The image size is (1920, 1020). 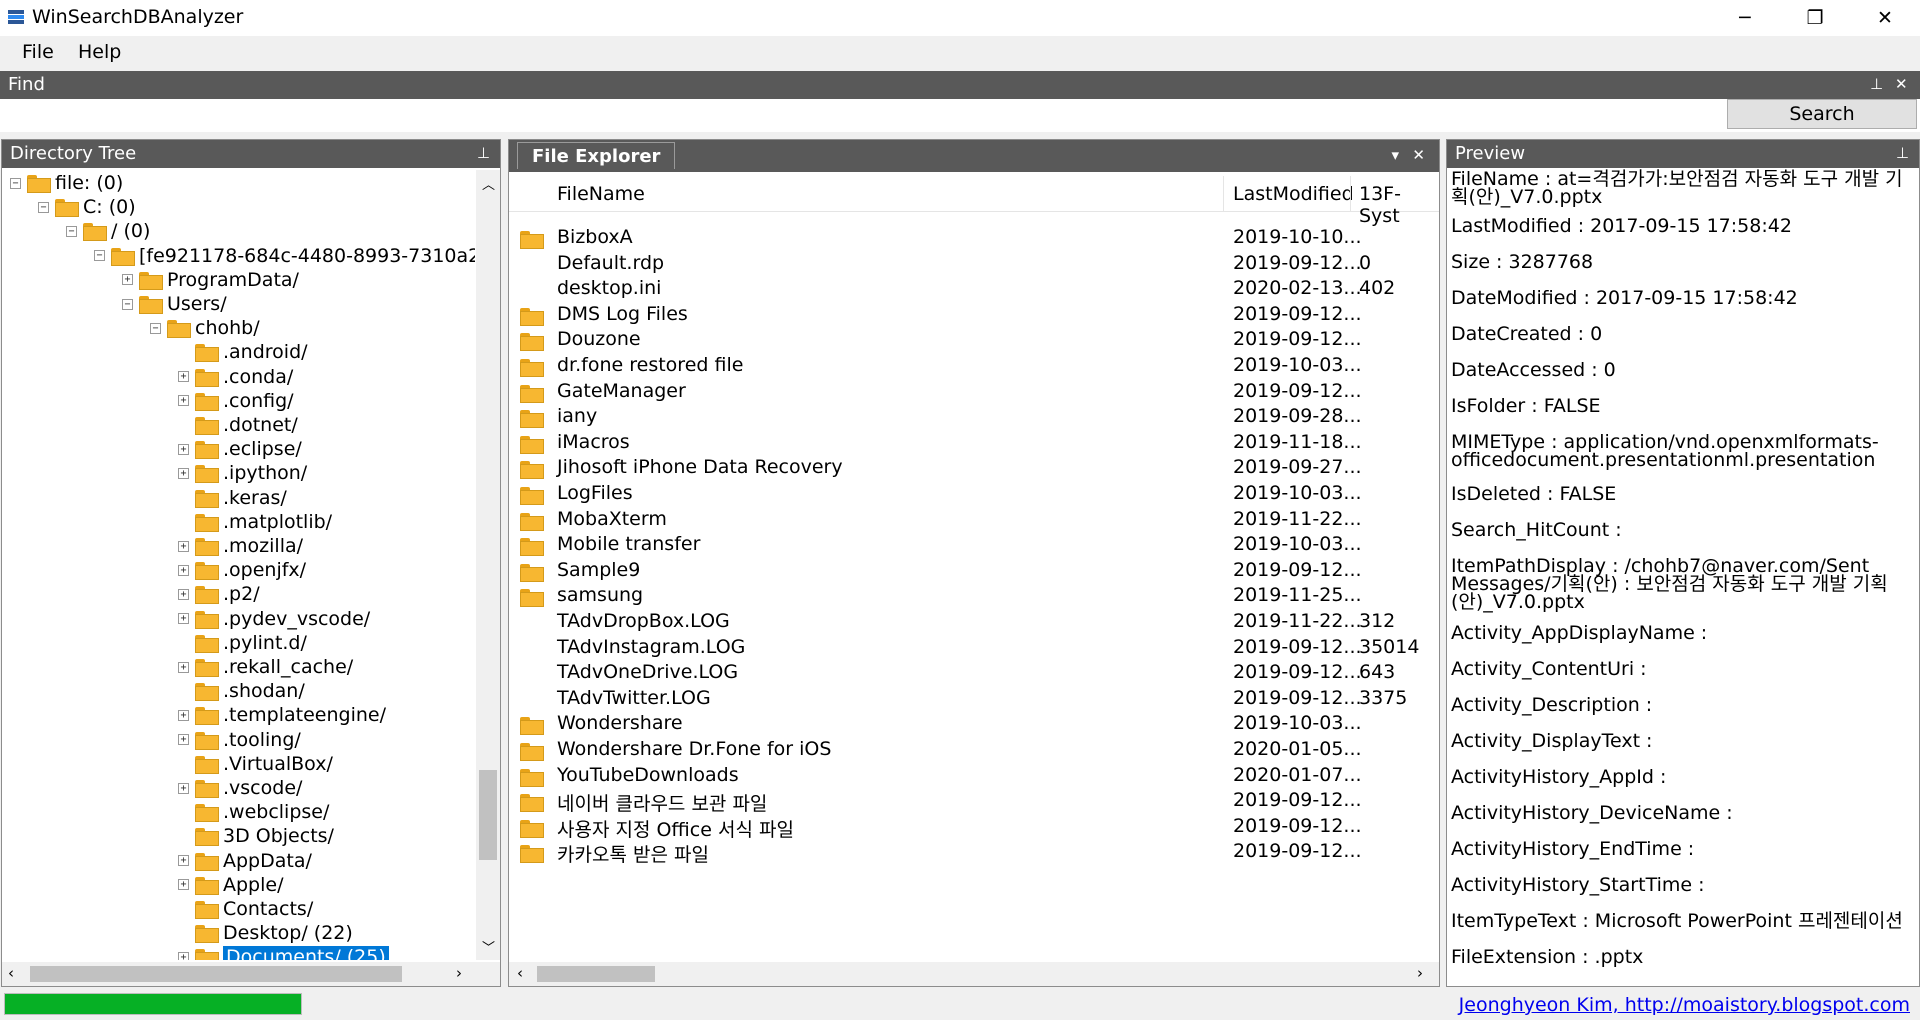 I want to click on minimize-button: ─, so click(x=1745, y=18).